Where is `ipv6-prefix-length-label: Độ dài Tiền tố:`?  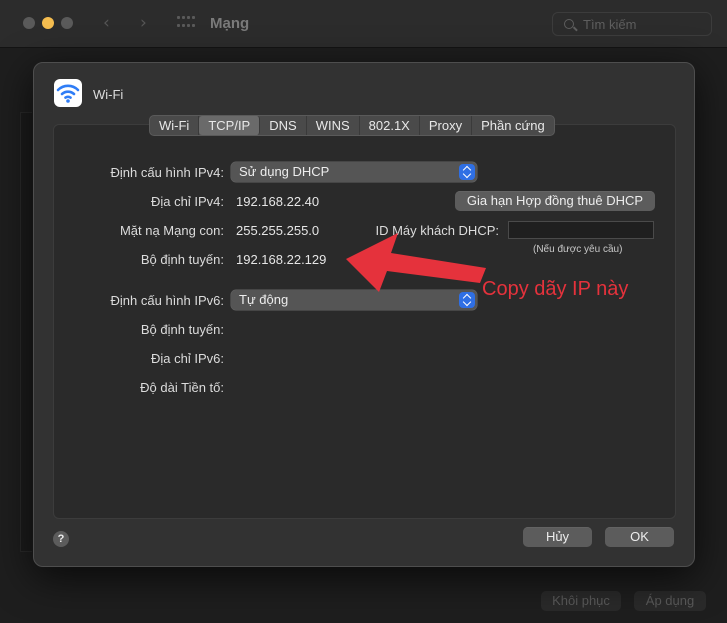 ipv6-prefix-length-label: Độ dài Tiền tố: is located at coordinates (182, 387).